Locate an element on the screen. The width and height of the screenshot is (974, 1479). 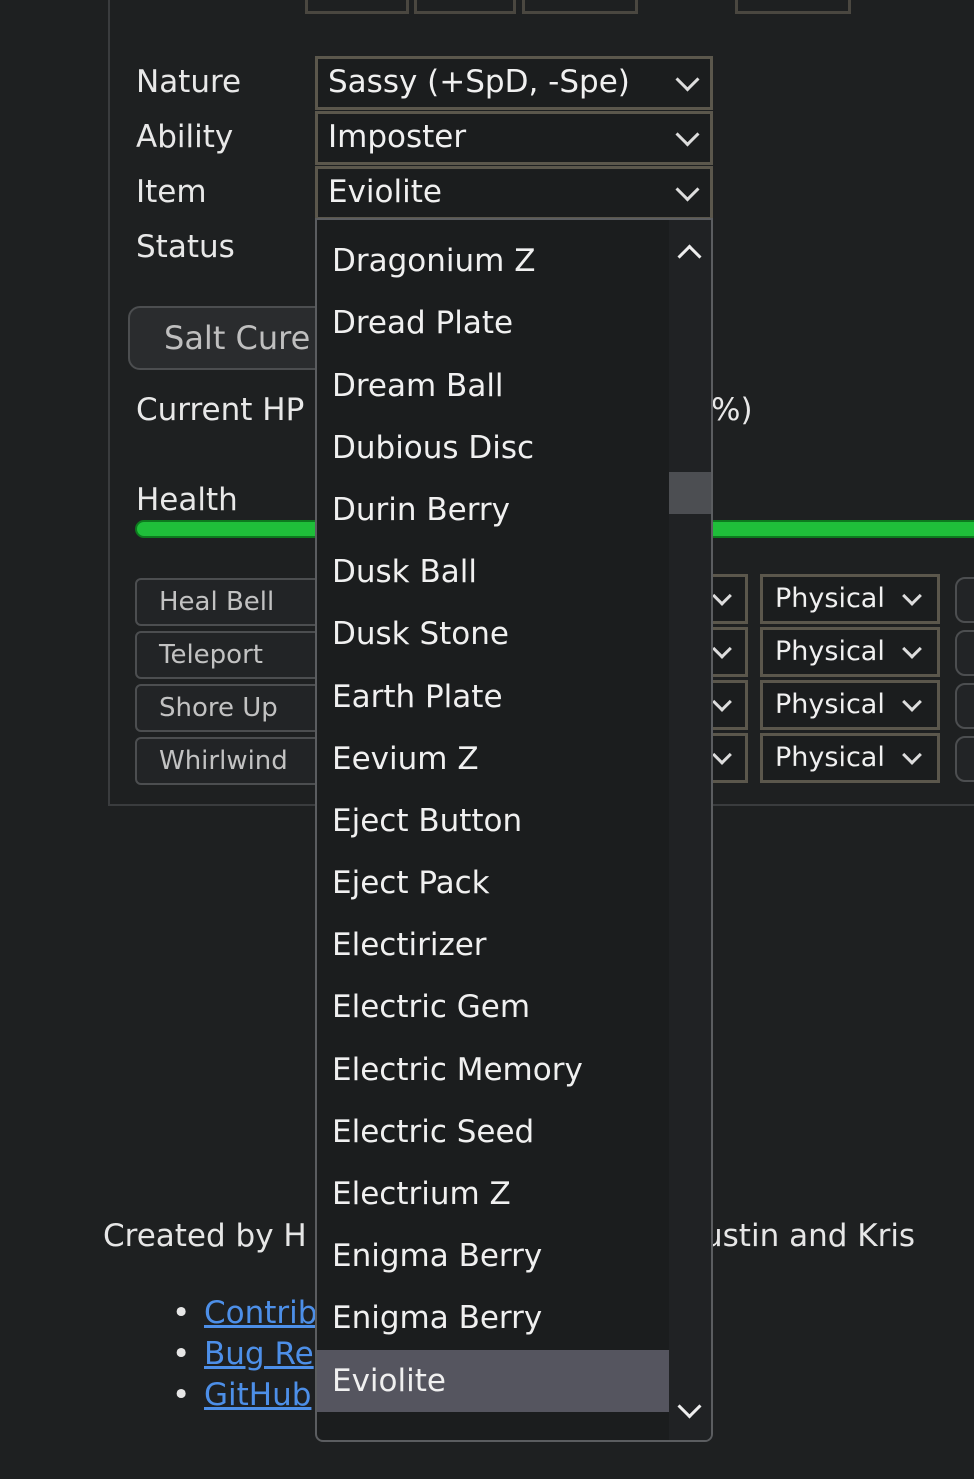
dropdown-option: Dusk Ball is located at coordinates (493, 572).